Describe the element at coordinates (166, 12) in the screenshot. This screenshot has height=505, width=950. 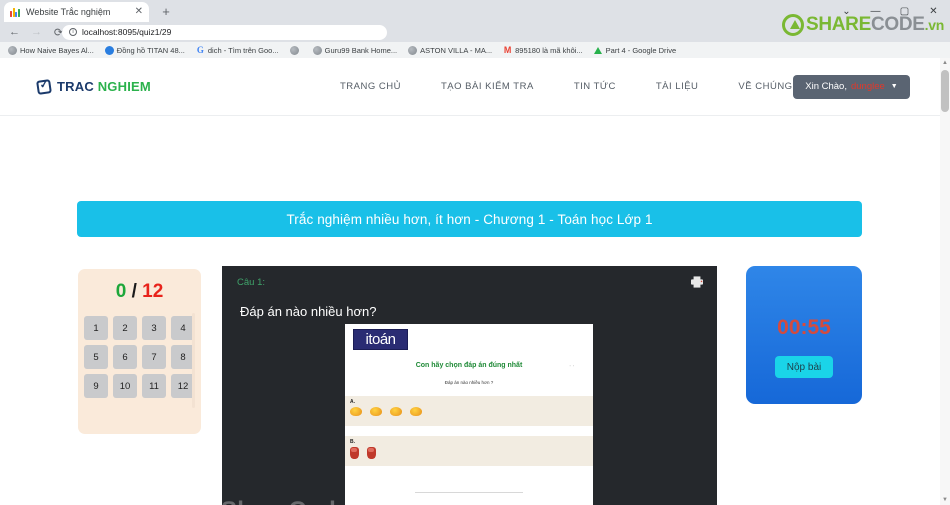
I see `new-tab-button: +` at that location.